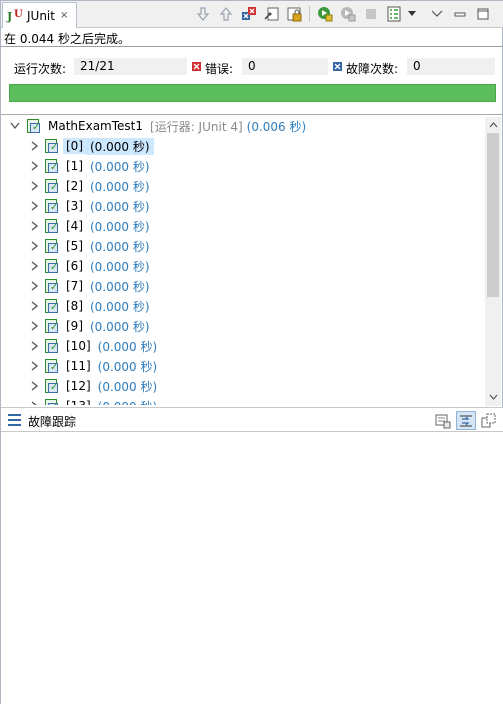 This screenshot has height=704, width=503. I want to click on next-failure-icon, so click(202, 14).